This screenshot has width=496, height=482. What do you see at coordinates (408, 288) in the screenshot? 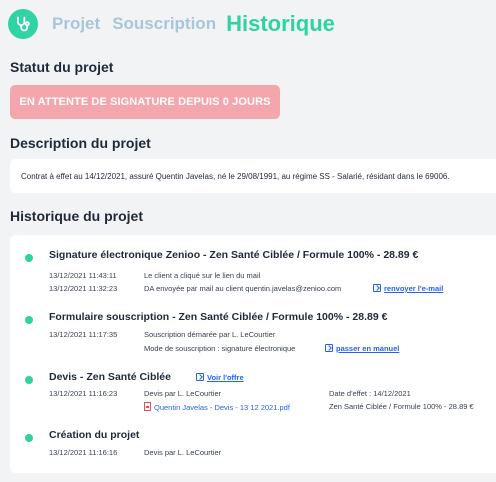
I see `resend-email-link: renvoyer l'e-mail` at bounding box center [408, 288].